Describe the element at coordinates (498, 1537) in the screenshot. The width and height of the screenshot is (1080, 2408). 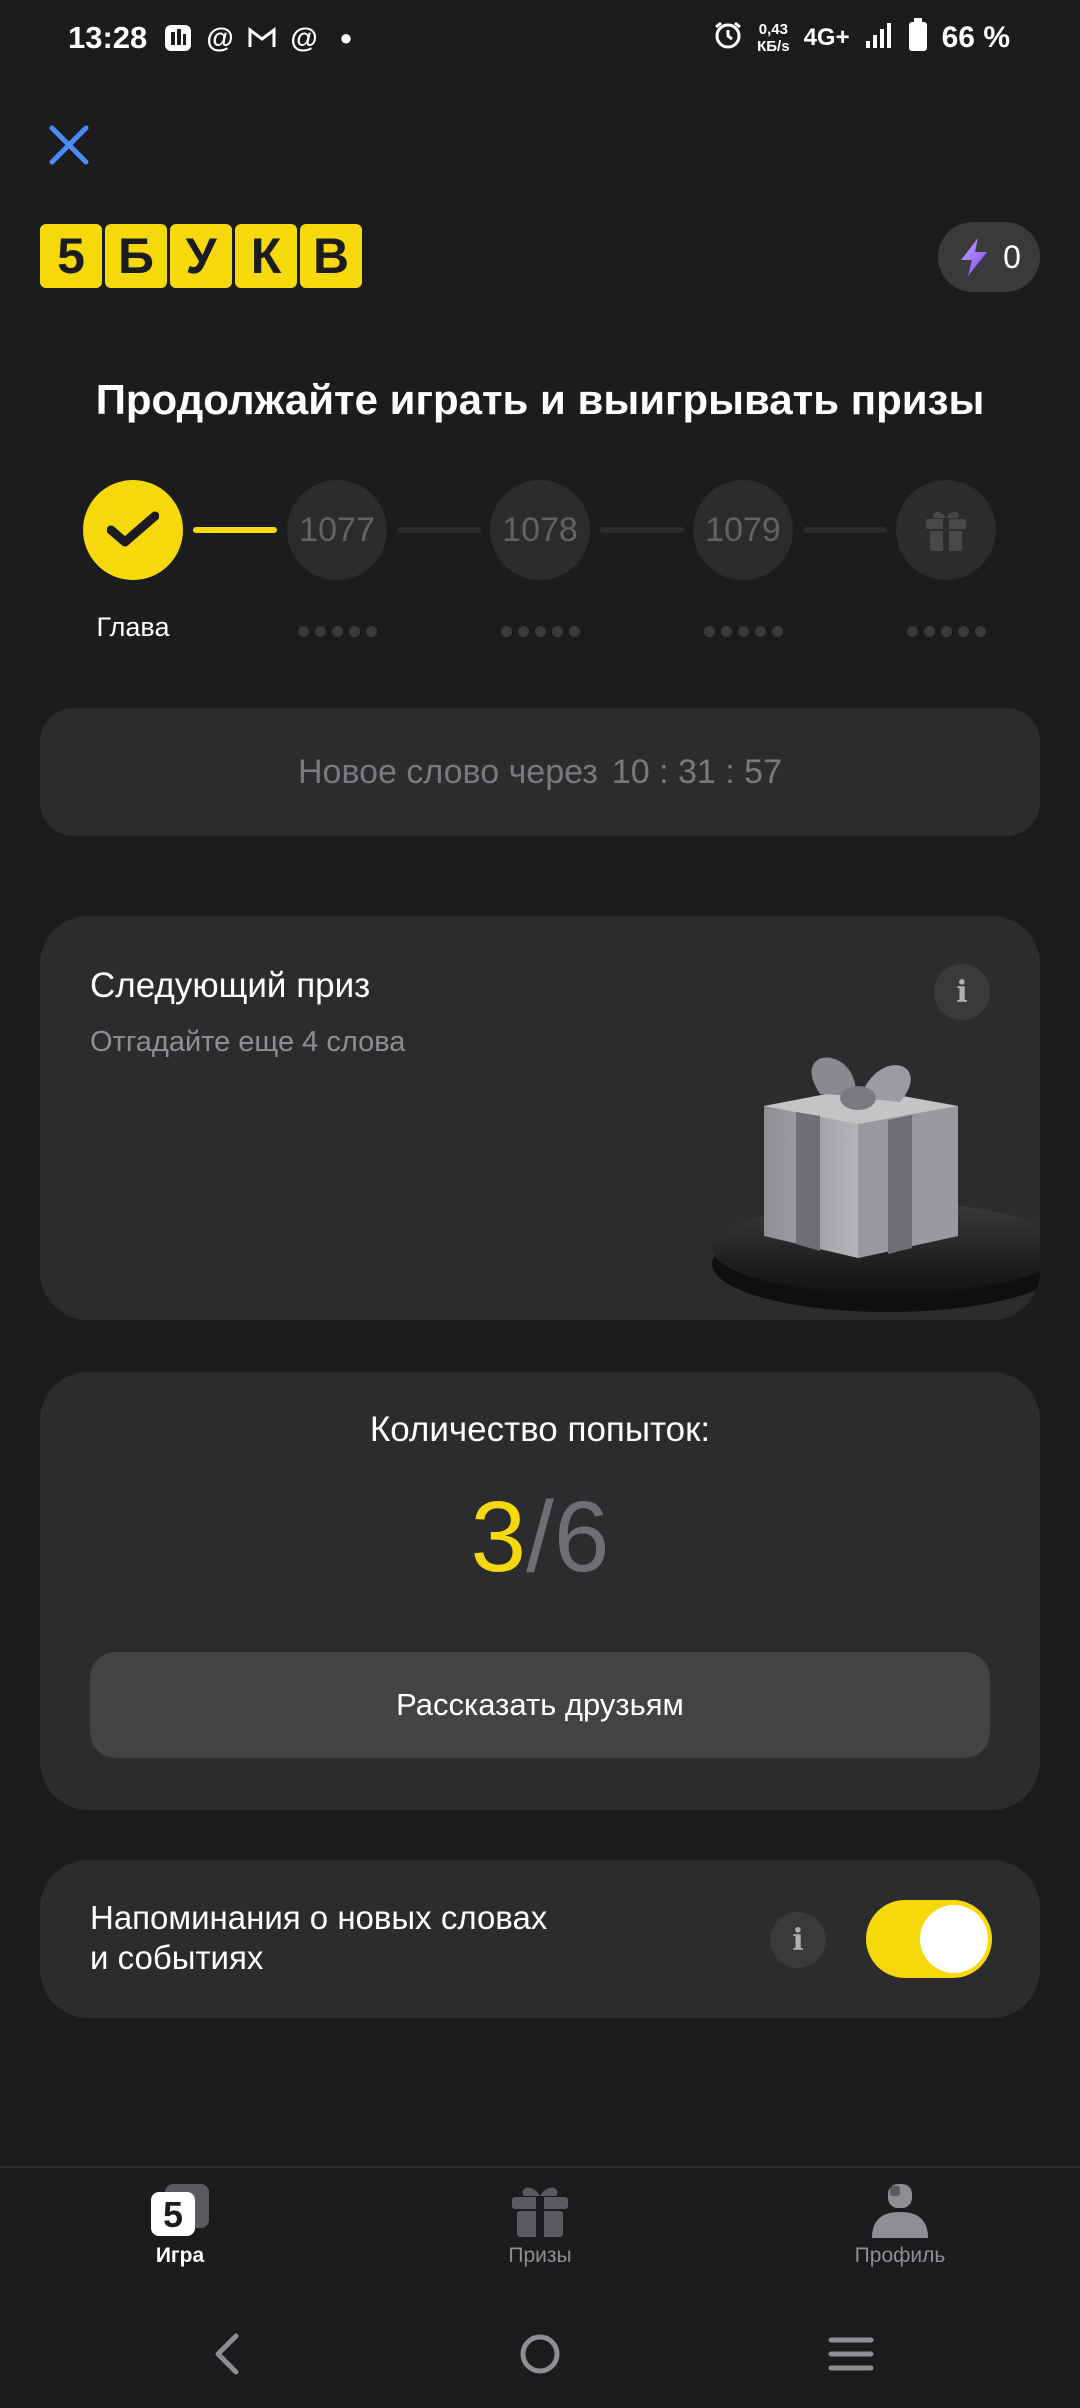
I see `attempts-used: 3` at that location.